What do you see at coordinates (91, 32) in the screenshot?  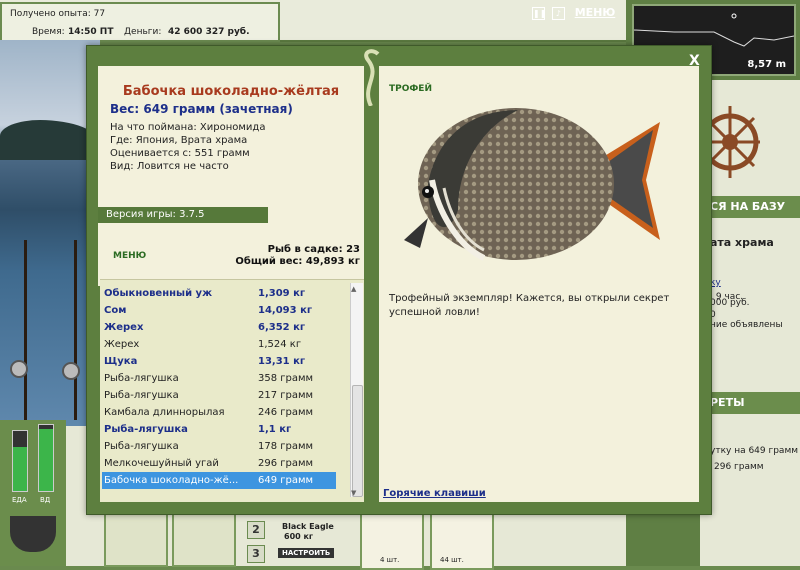 I see `time-value: 14:50 ПТ` at bounding box center [91, 32].